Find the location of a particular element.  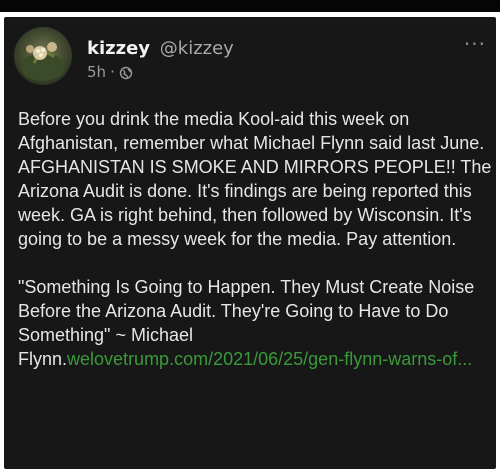

avatar is located at coordinates (43, 56).